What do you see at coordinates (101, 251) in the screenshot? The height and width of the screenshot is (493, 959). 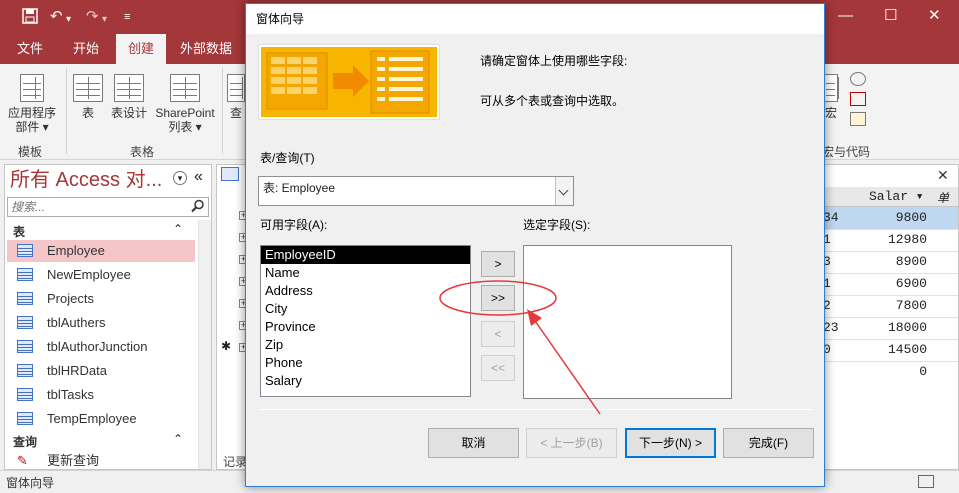 I see `nav-item-employee: Employee` at bounding box center [101, 251].